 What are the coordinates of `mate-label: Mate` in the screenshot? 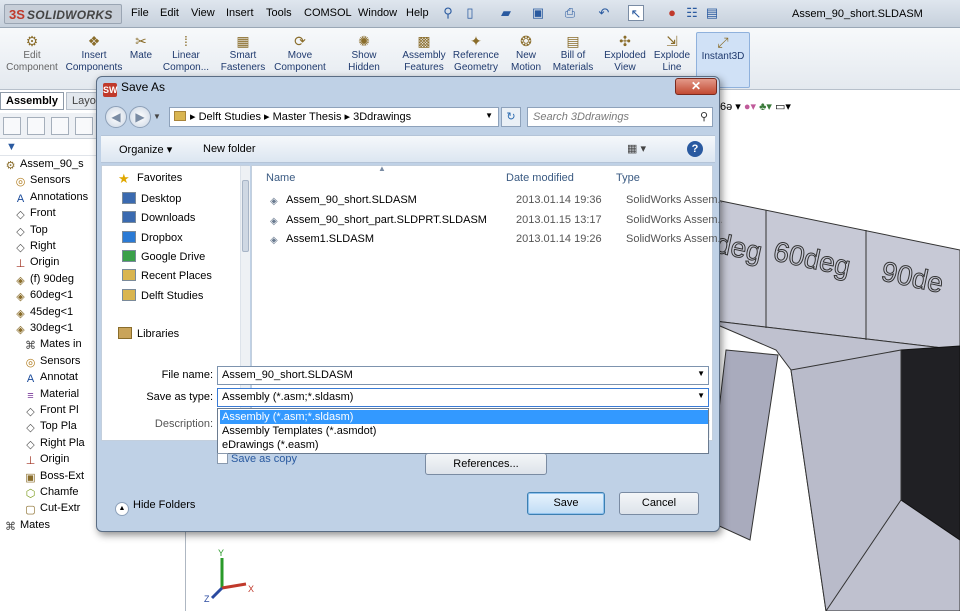 It's located at (141, 55).